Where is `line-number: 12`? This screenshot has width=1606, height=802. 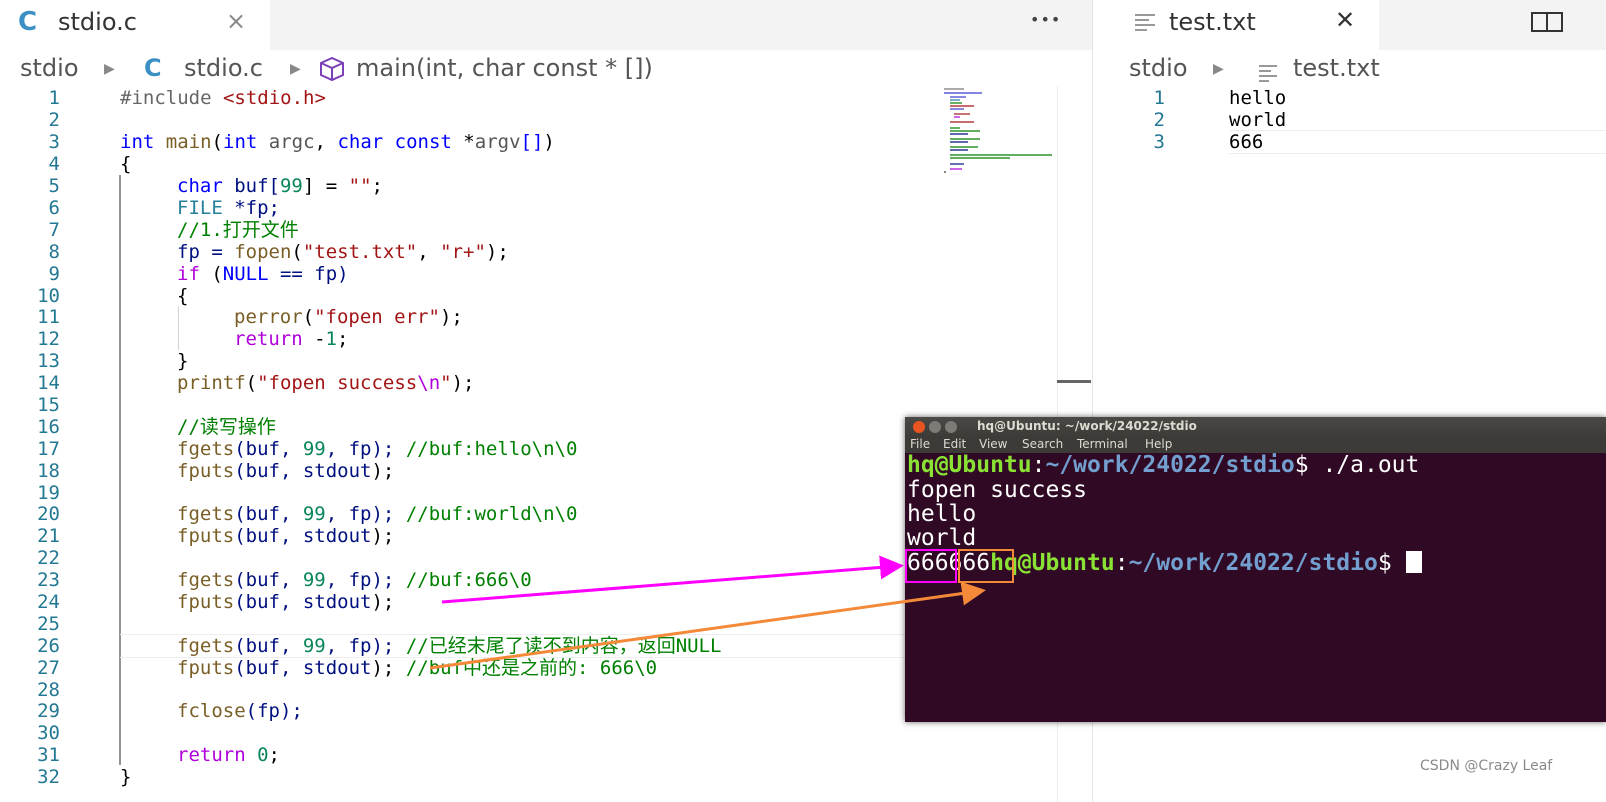
line-number: 12 is located at coordinates (48, 339).